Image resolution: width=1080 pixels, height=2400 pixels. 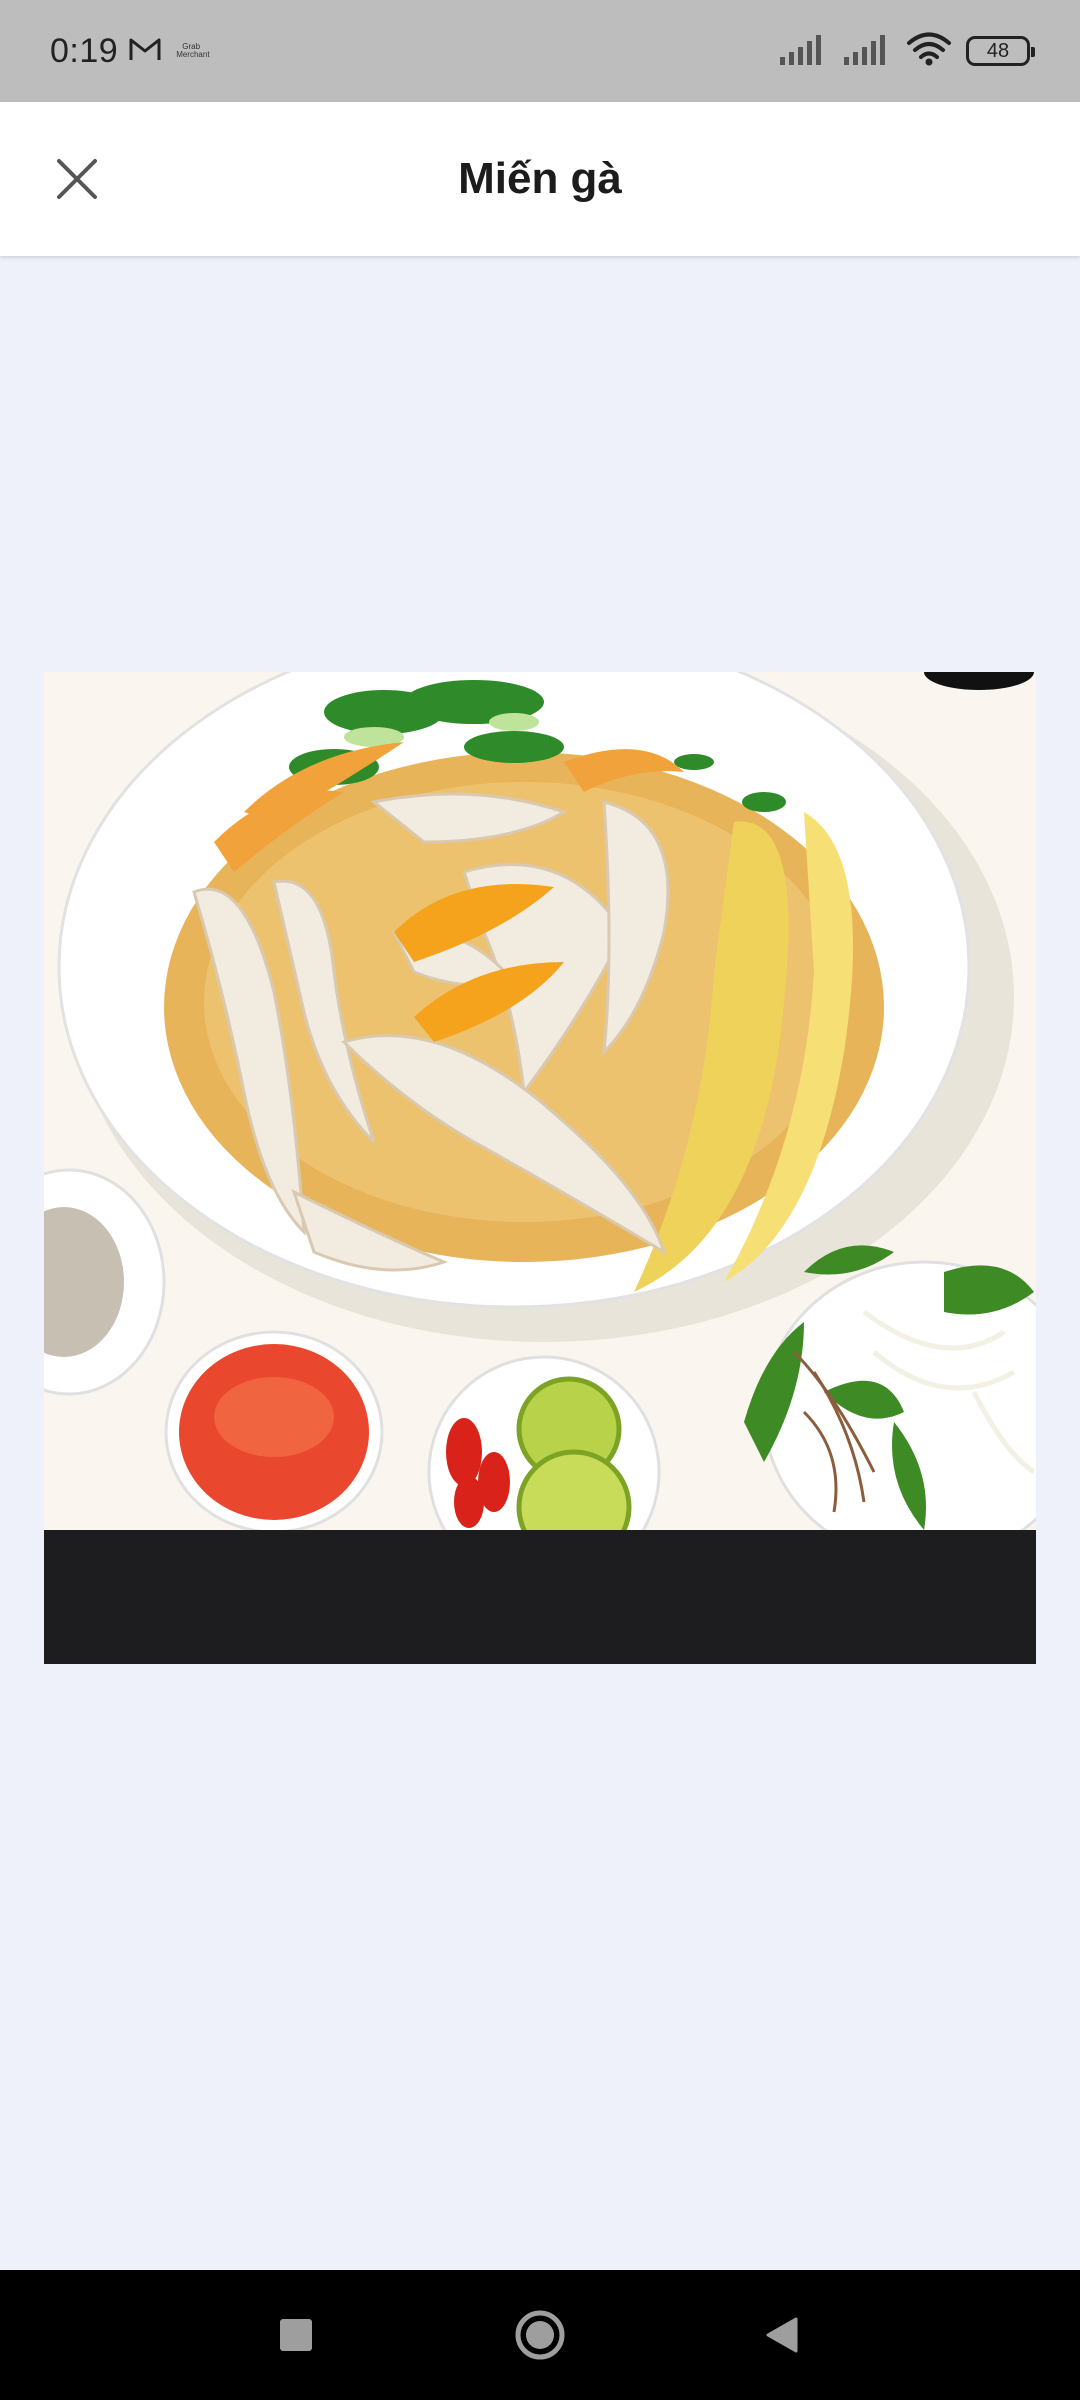 What do you see at coordinates (540, 1597) in the screenshot?
I see `photo-caption-strip` at bounding box center [540, 1597].